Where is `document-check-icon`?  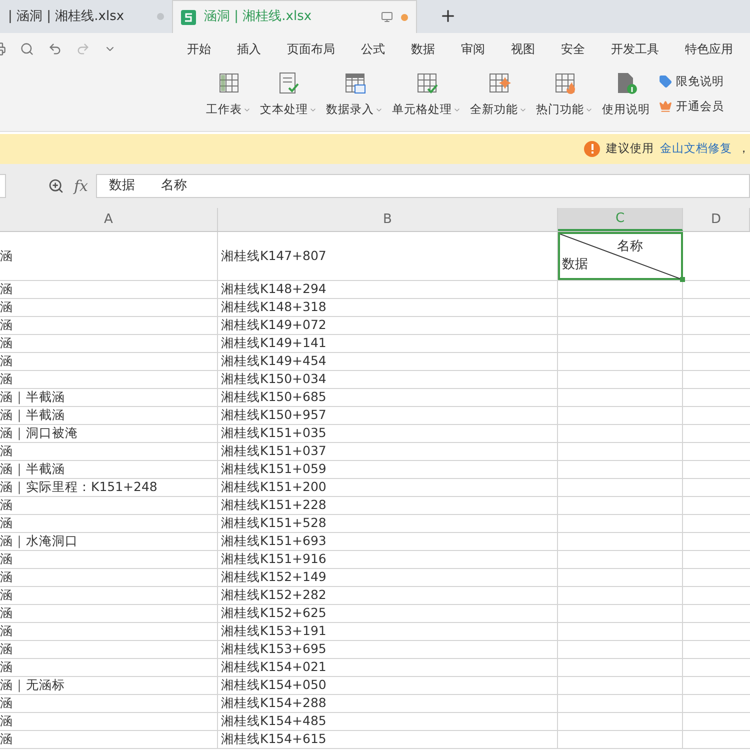
document-check-icon is located at coordinates (288, 83).